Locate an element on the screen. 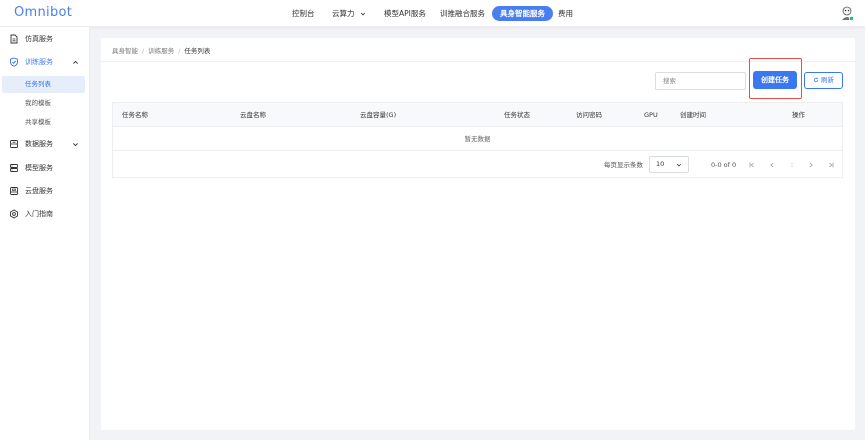  previous-page-icon is located at coordinates (772, 165).